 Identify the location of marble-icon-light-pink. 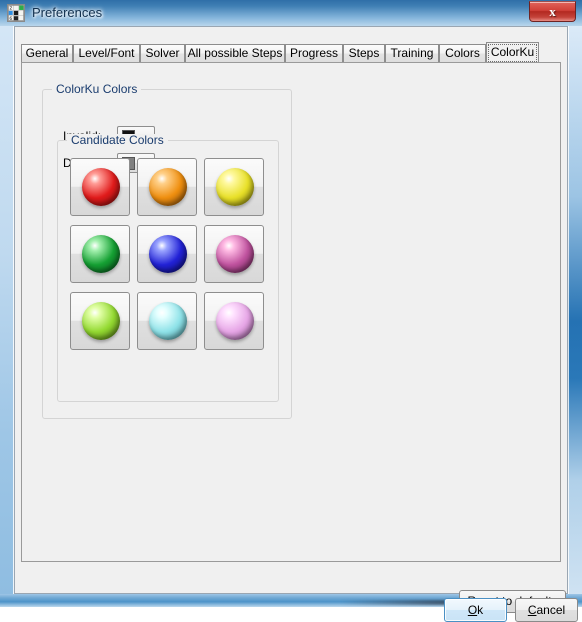
(235, 321).